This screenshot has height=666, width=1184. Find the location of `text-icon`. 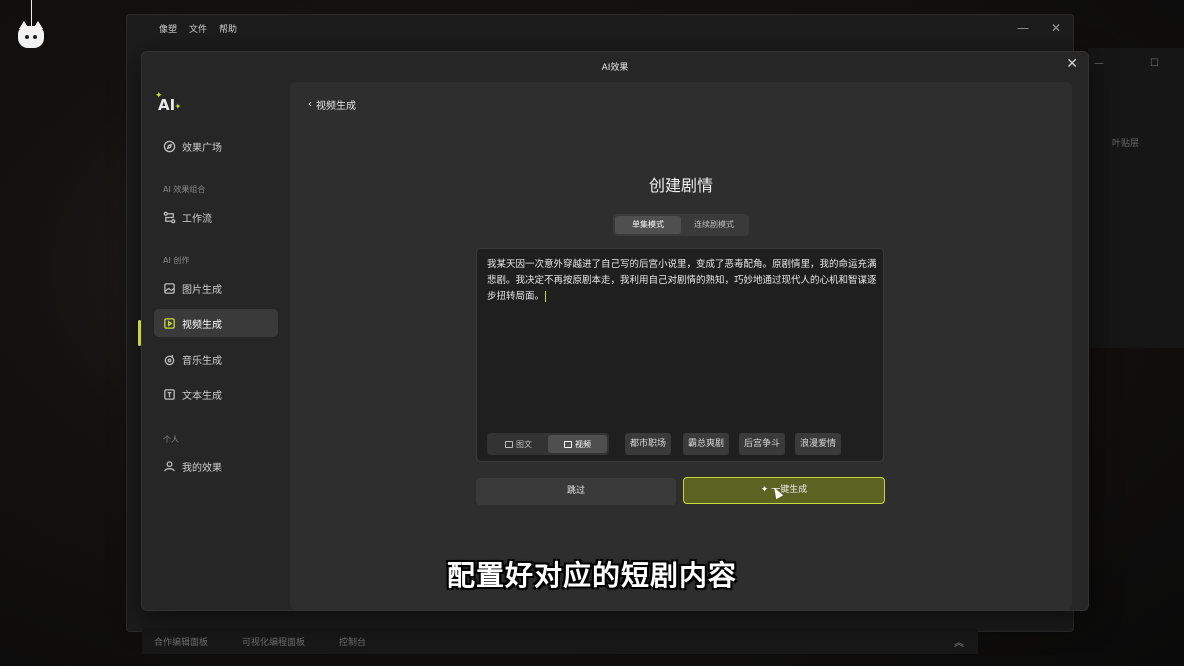

text-icon is located at coordinates (169, 394).